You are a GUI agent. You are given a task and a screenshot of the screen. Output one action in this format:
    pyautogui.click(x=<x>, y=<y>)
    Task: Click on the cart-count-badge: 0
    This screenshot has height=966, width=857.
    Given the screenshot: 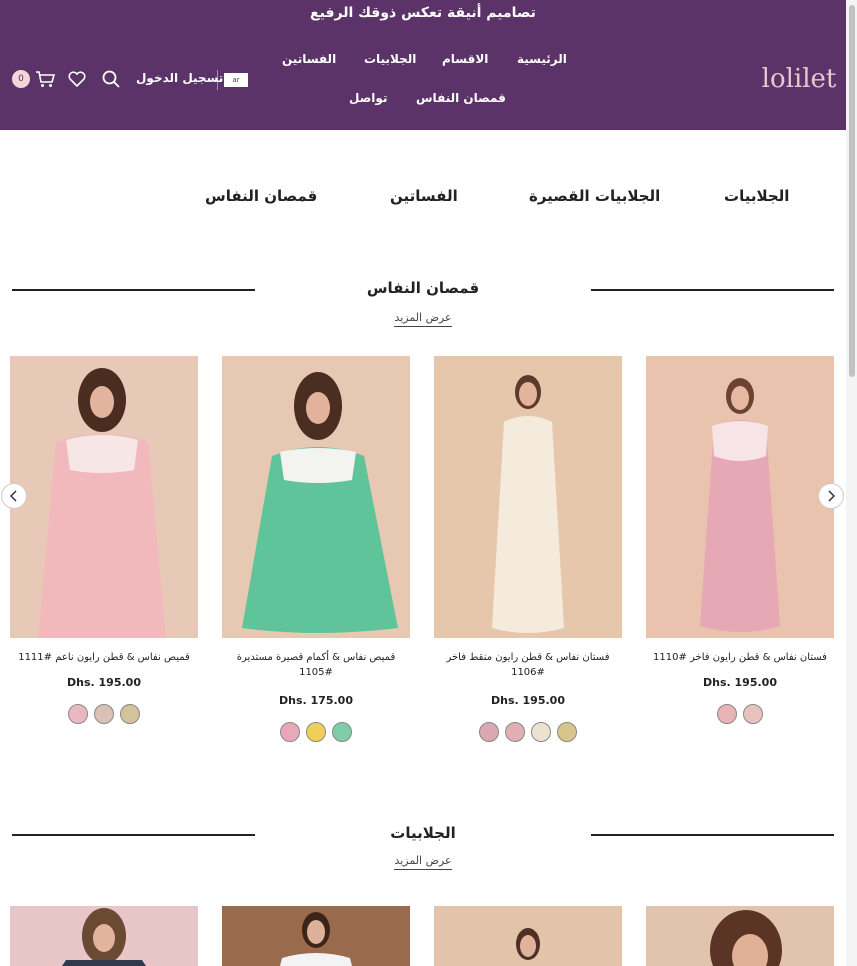 What is the action you would take?
    pyautogui.click(x=21, y=79)
    